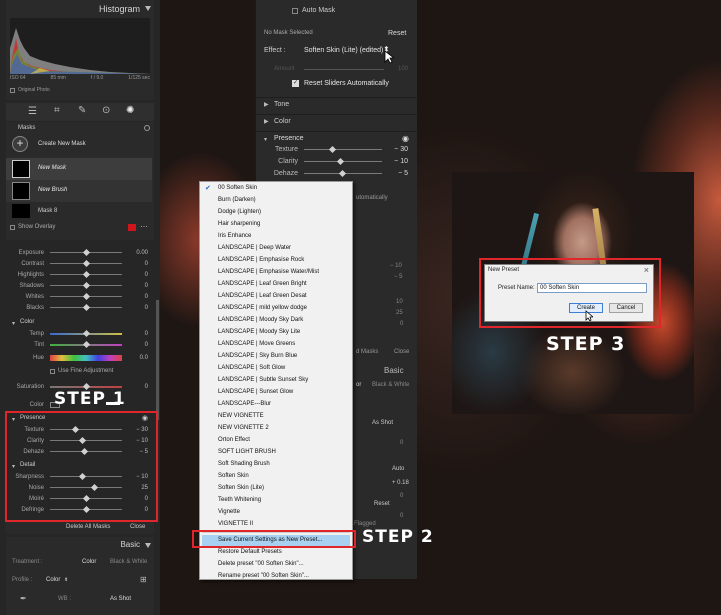  What do you see at coordinates (86, 358) in the screenshot?
I see `hue-track` at bounding box center [86, 358].